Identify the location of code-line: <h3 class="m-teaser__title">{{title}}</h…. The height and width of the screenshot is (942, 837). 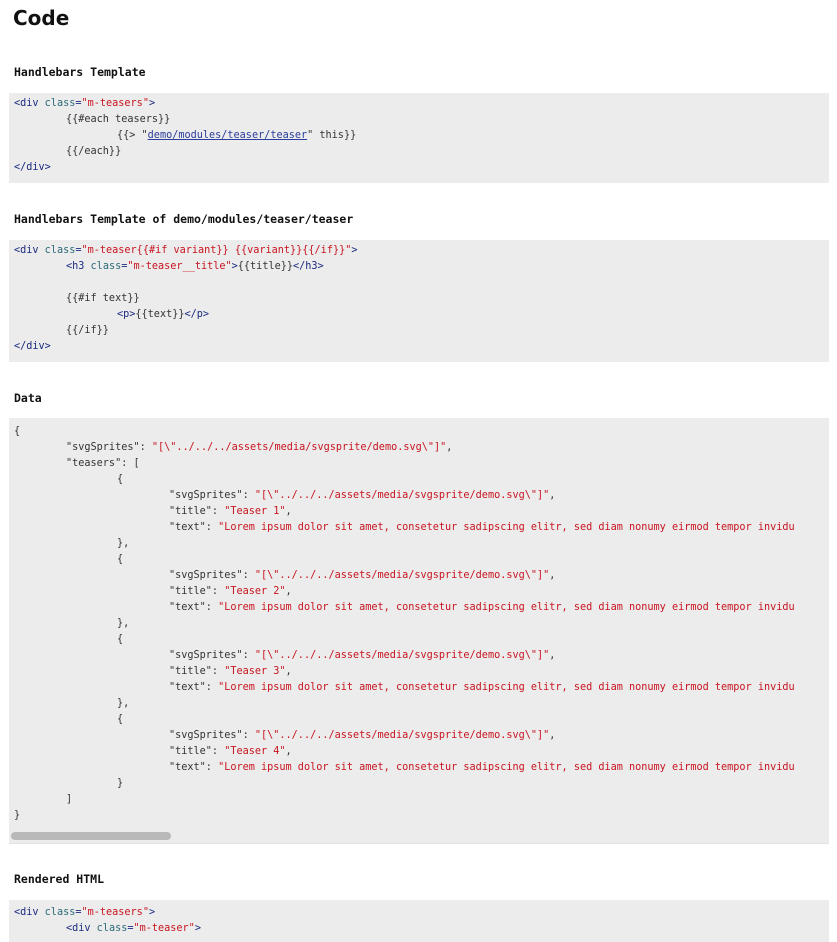
(195, 266).